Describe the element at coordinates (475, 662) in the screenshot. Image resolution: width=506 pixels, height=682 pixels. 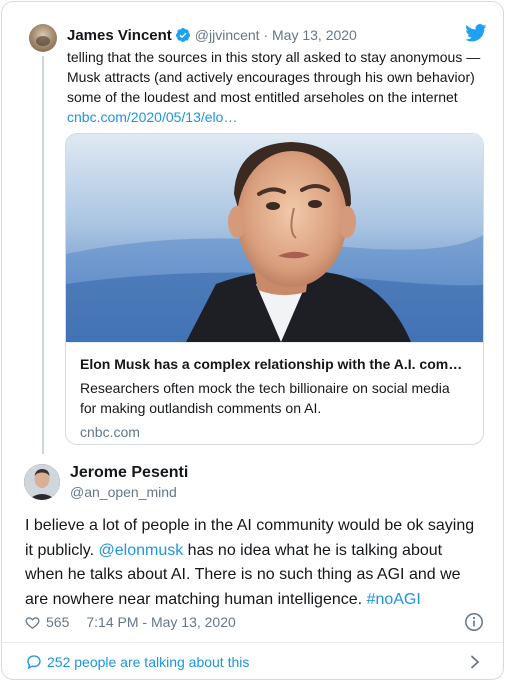
I see `chevron-right-icon` at that location.